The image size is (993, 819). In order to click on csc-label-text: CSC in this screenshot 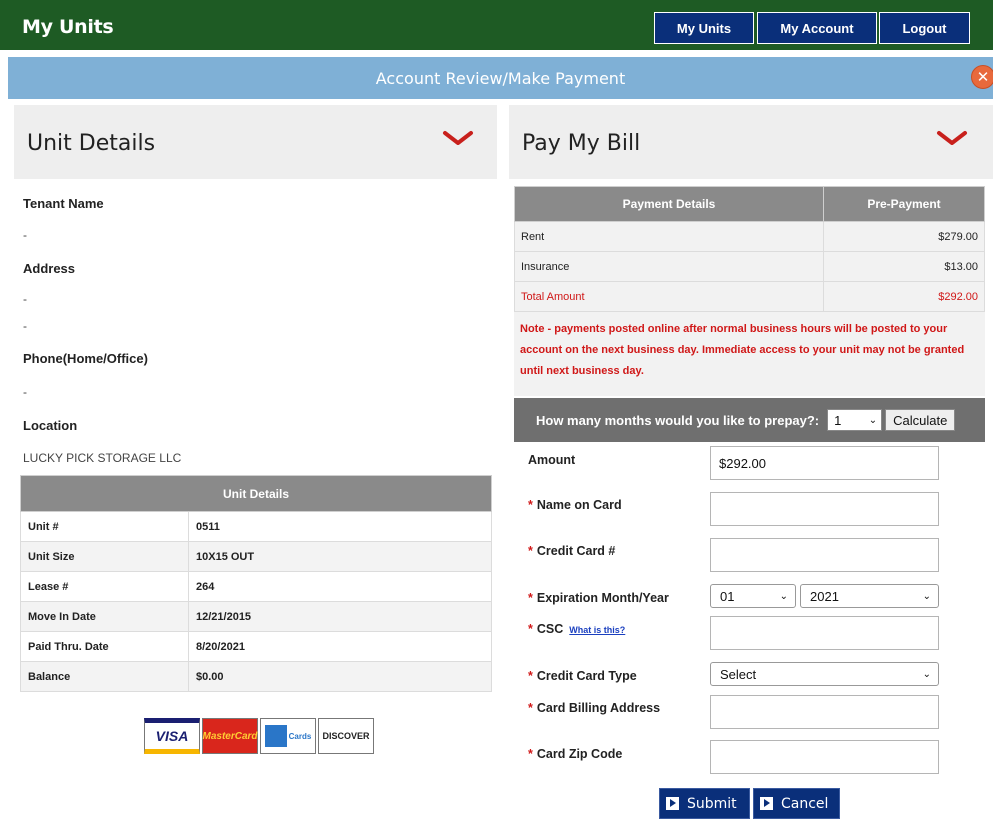, I will do `click(550, 629)`.